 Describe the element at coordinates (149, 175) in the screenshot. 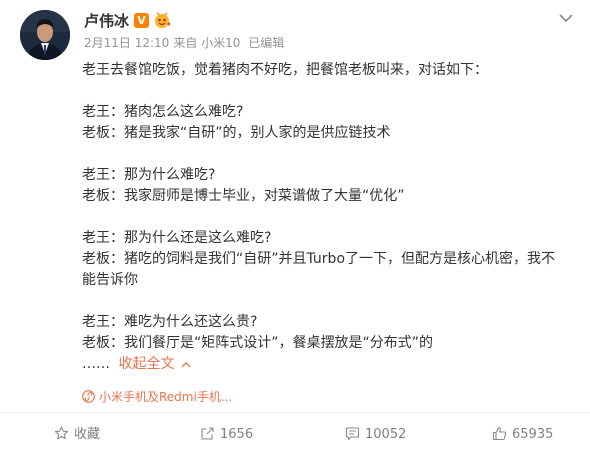

I see `content-line: 老王：那为什么难吃?` at that location.